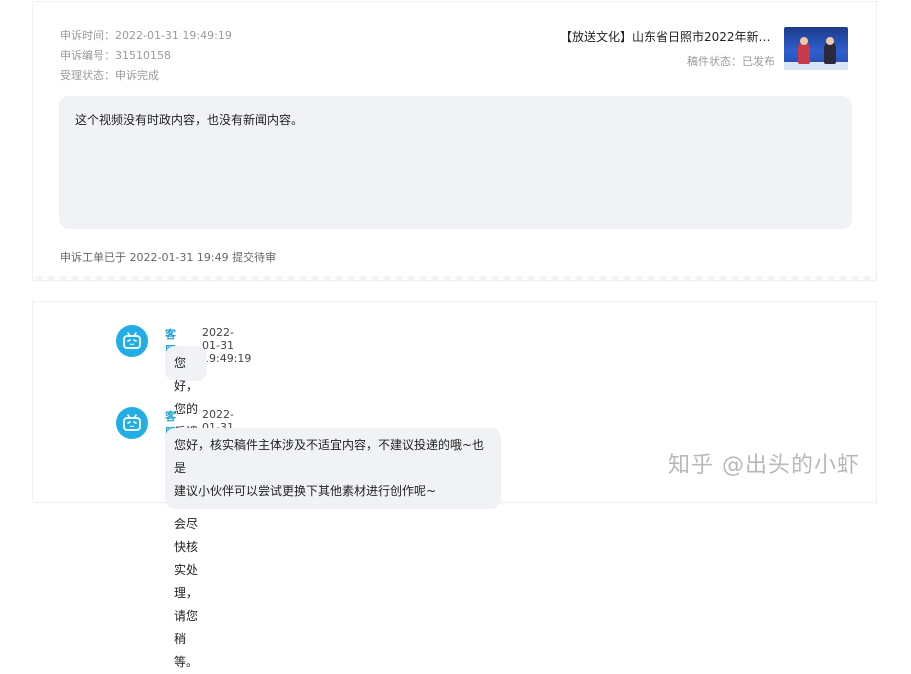 Image resolution: width=911 pixels, height=674 pixels. What do you see at coordinates (137, 75) in the screenshot?
I see `complaint-status-value: 申诉完成` at bounding box center [137, 75].